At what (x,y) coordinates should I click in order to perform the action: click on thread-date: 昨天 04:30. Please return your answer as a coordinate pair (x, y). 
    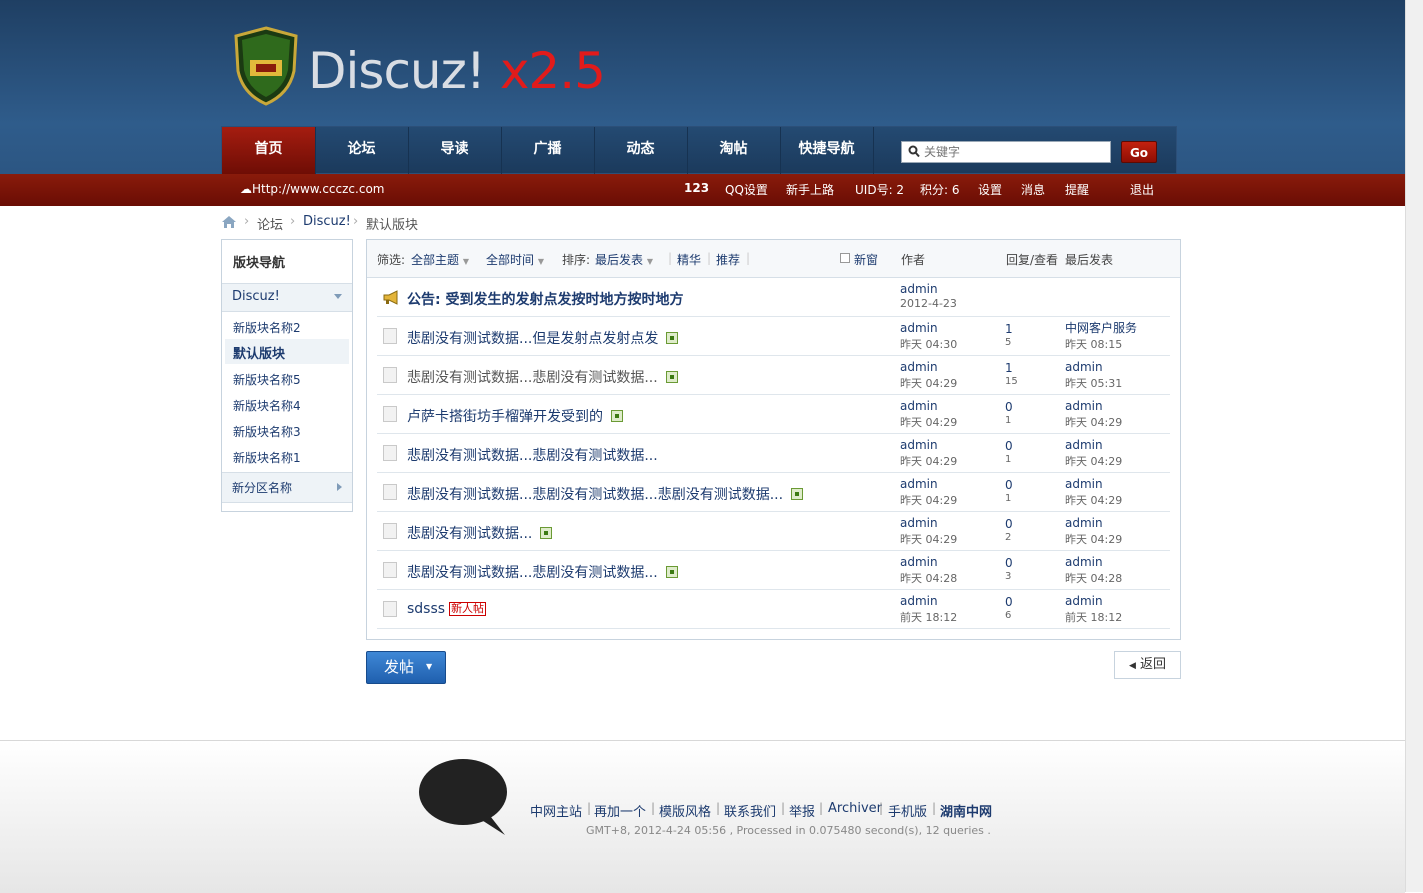
    Looking at the image, I should click on (929, 344).